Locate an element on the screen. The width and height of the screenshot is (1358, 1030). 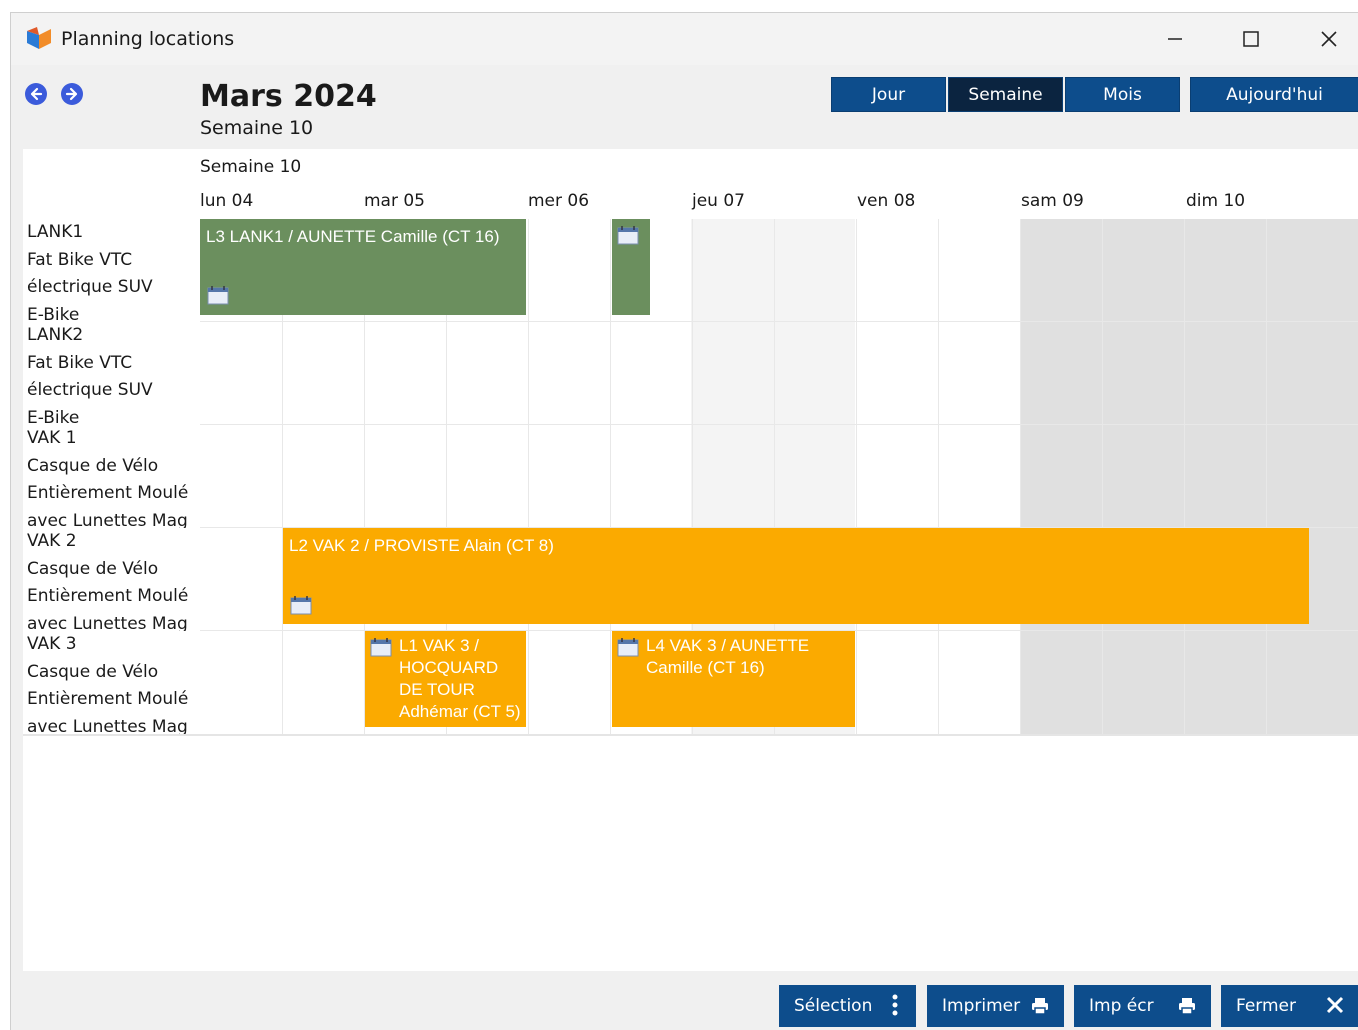
print-label: Imprimer is located at coordinates (981, 1006).